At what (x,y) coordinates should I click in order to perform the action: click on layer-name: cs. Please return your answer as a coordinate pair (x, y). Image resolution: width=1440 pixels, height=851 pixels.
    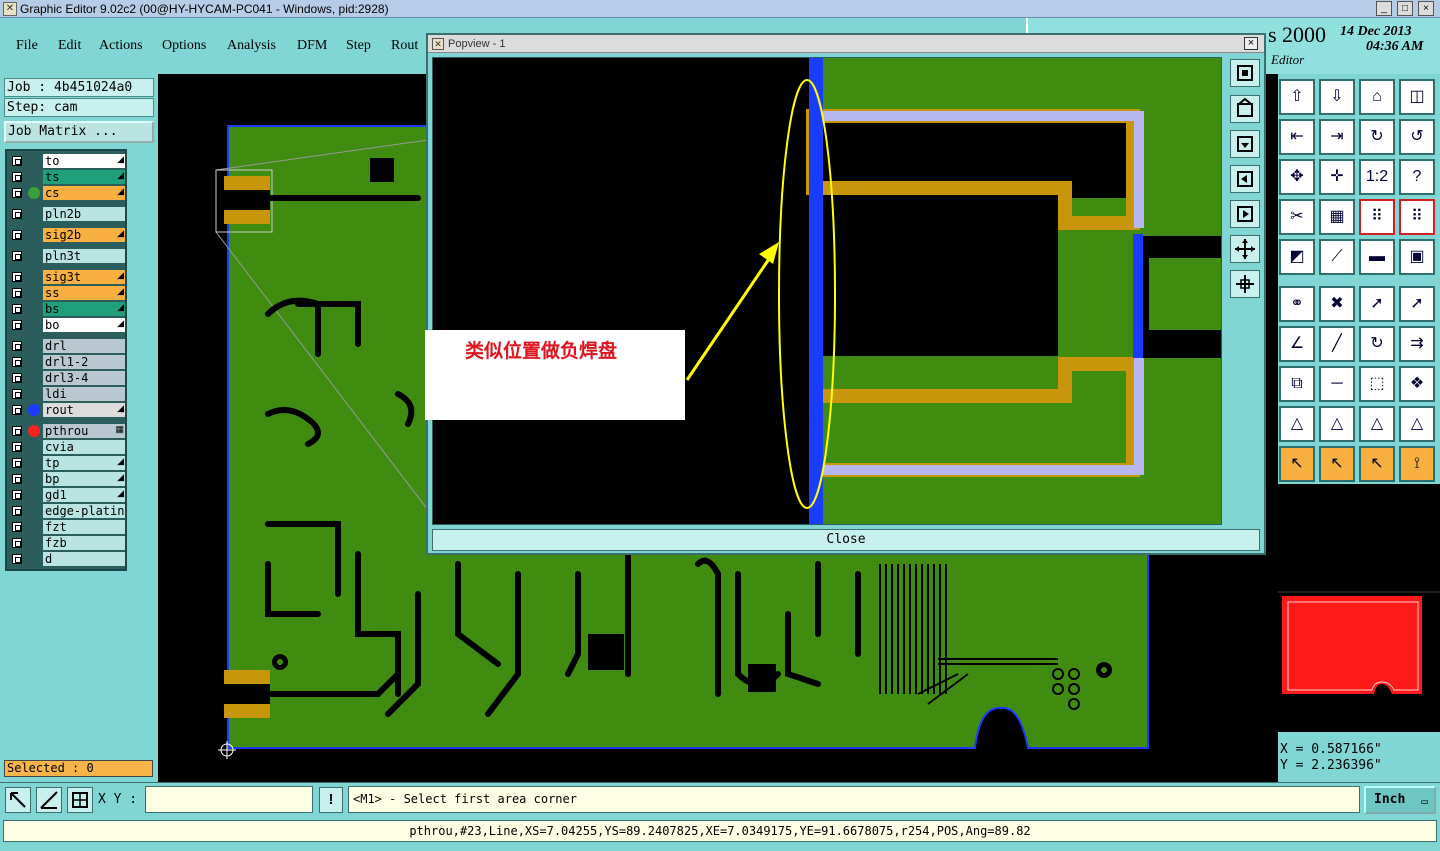
    Looking at the image, I should click on (84, 193).